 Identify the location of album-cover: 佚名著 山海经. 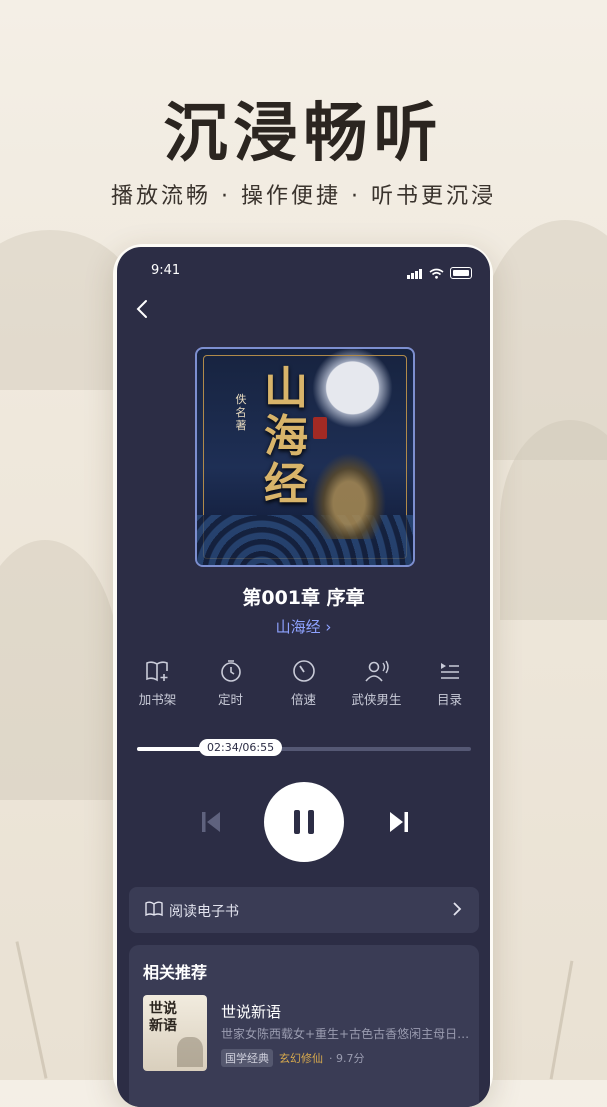
(305, 457).